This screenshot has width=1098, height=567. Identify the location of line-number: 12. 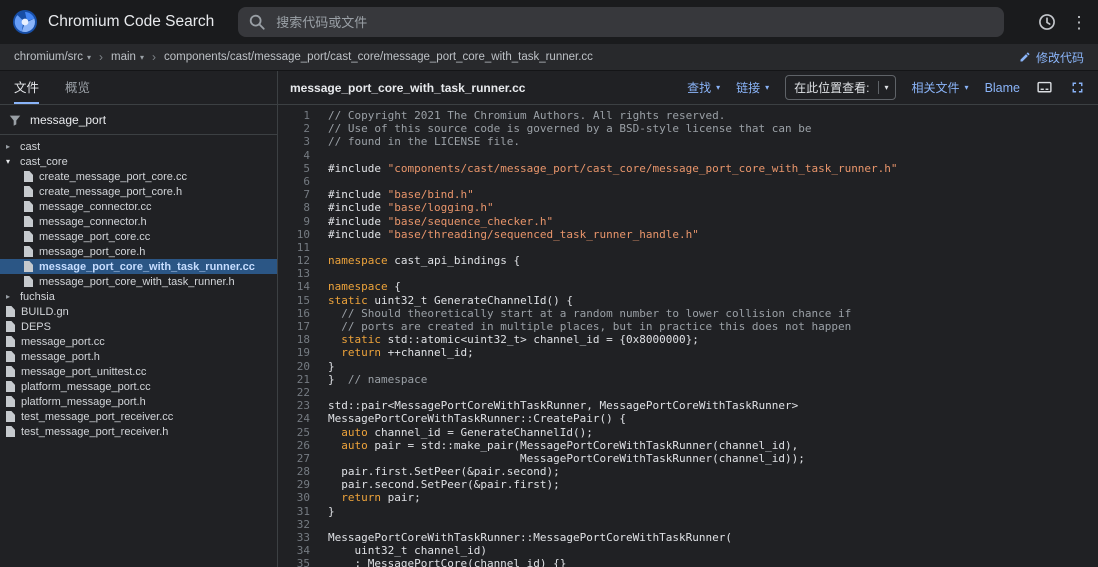
(294, 260).